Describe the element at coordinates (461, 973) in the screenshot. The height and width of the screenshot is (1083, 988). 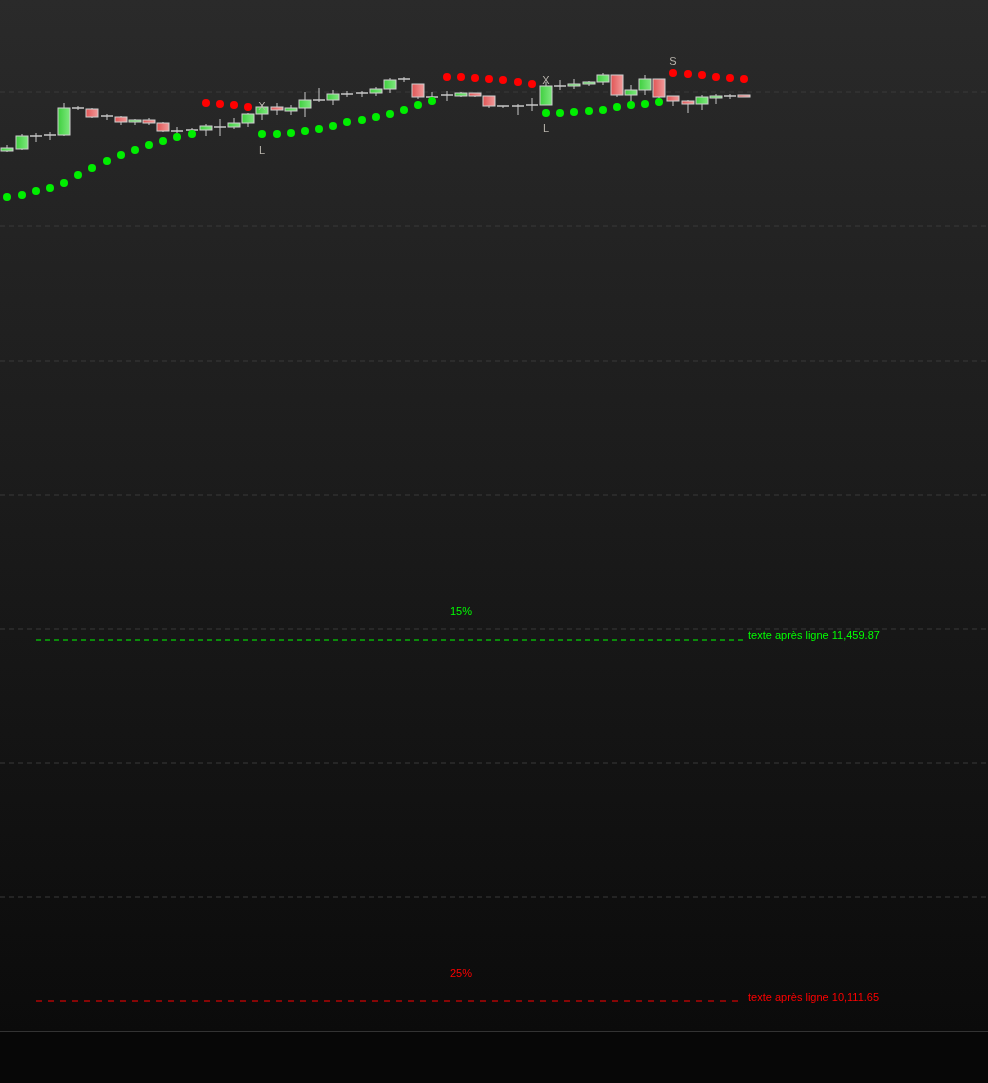
I see `level-percent: 25%` at that location.